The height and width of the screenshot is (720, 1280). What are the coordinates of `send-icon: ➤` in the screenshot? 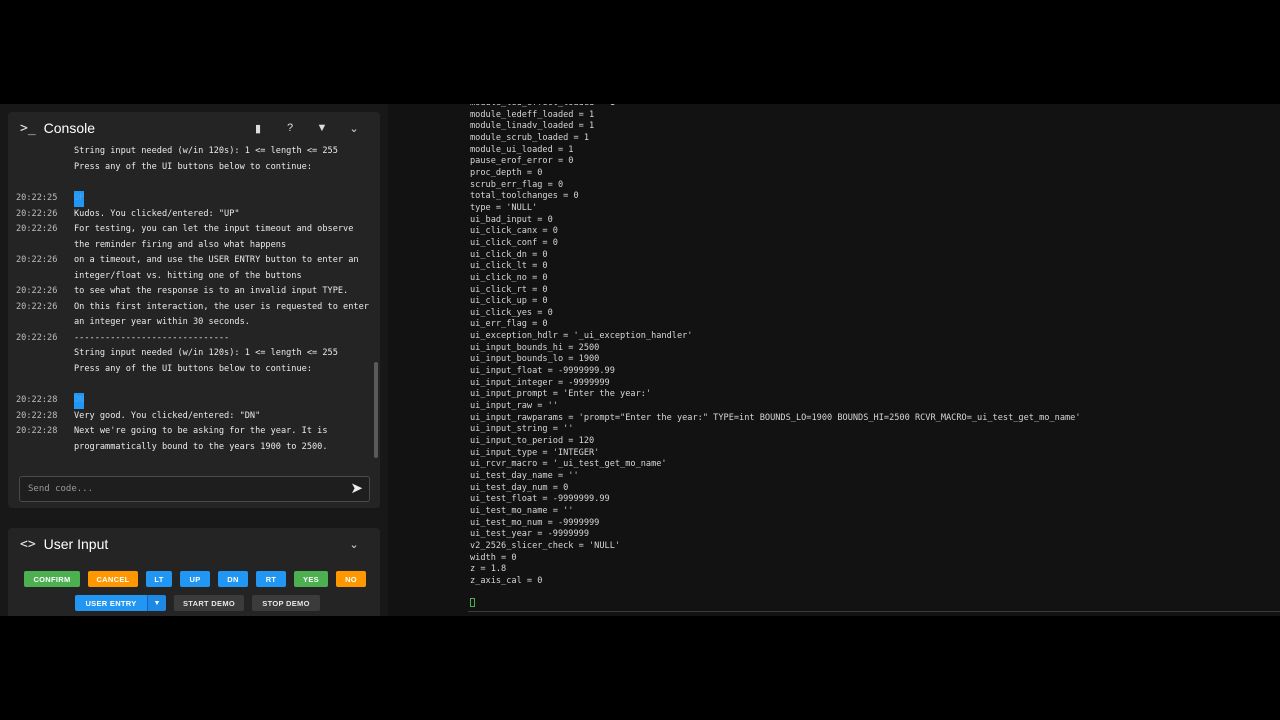 It's located at (356, 488).